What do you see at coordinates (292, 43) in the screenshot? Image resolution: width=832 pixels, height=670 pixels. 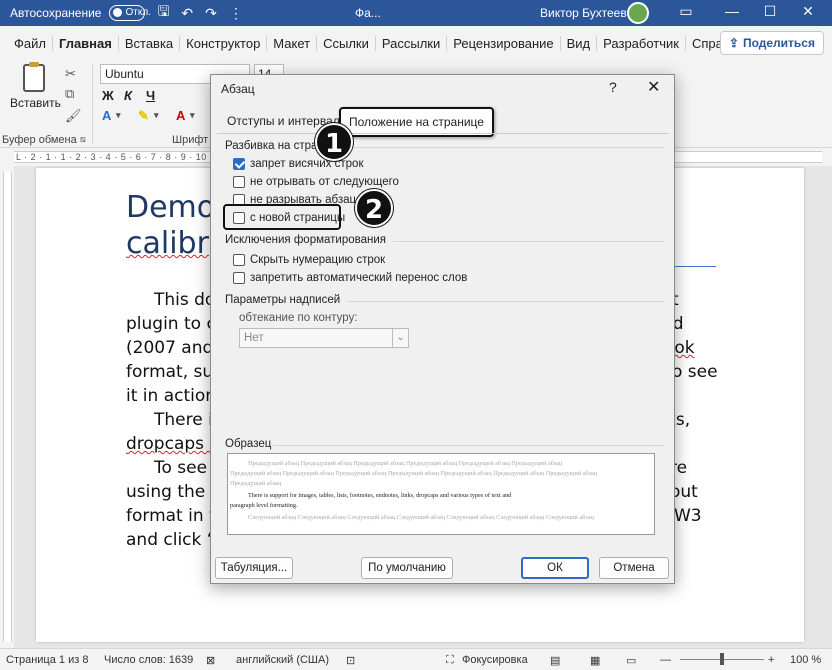 I see `tab-4: Макет` at bounding box center [292, 43].